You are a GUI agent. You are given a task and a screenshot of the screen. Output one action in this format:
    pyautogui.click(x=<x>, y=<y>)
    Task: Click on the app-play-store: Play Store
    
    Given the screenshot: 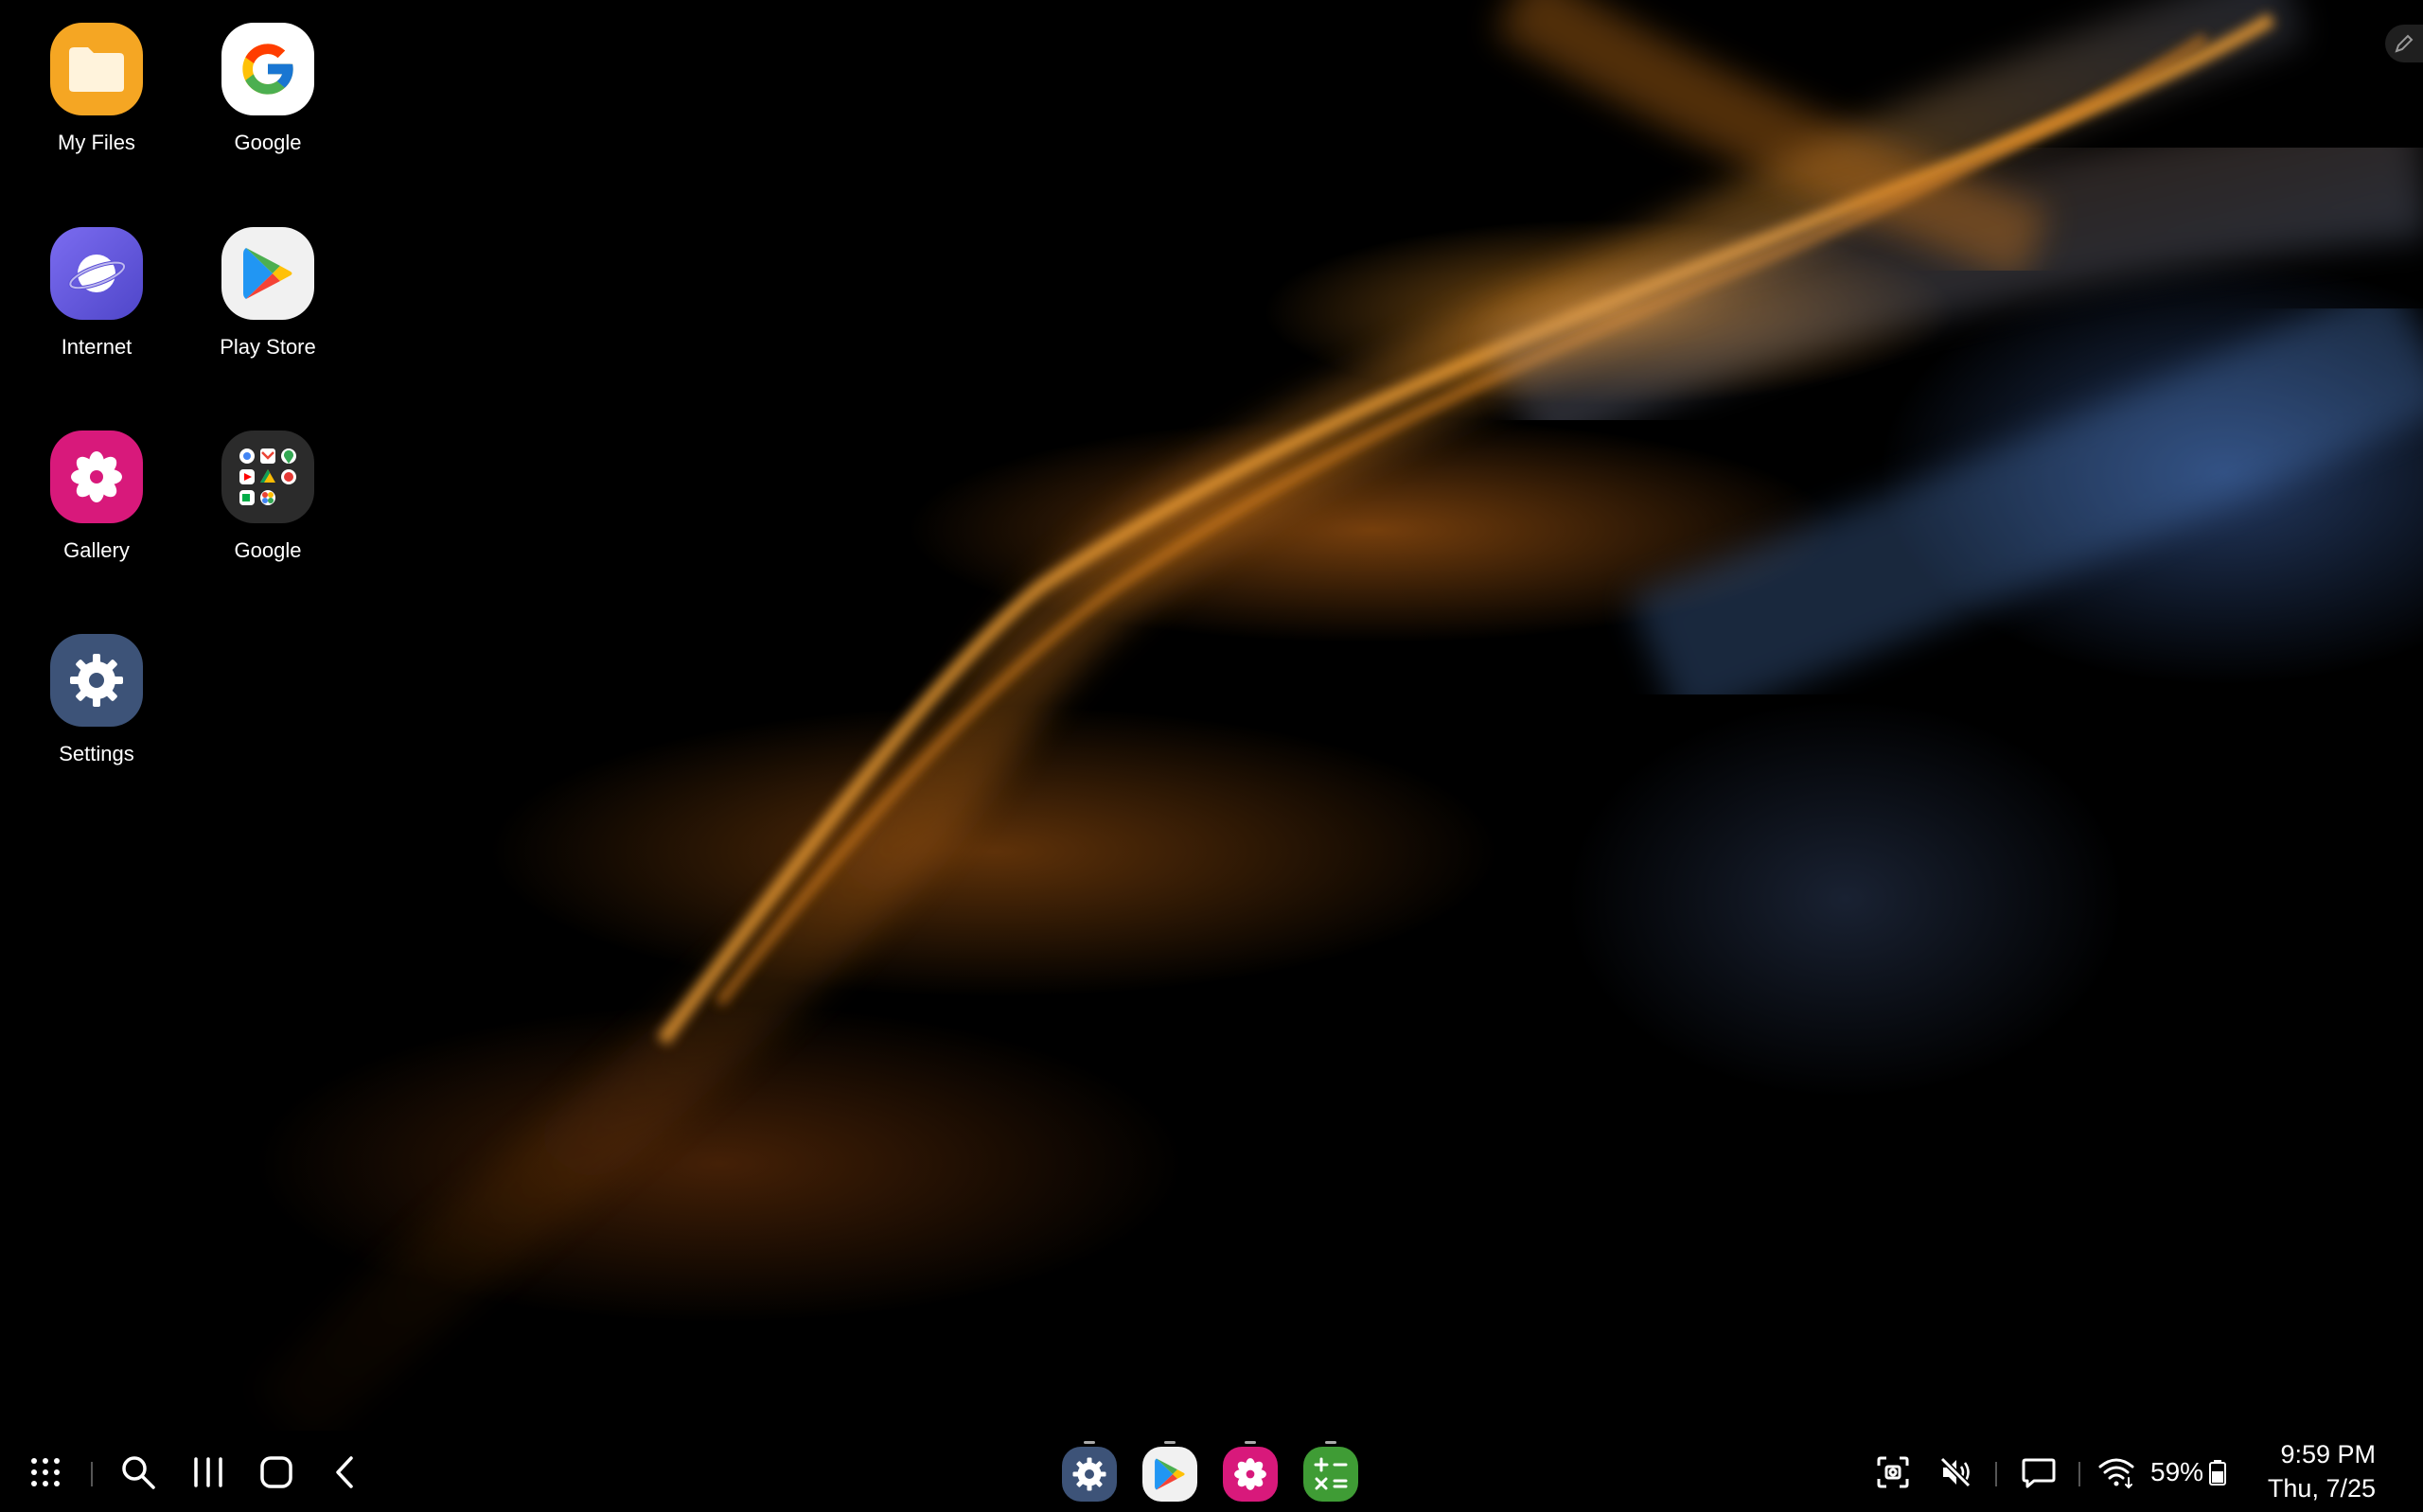 What is the action you would take?
    pyautogui.click(x=268, y=293)
    